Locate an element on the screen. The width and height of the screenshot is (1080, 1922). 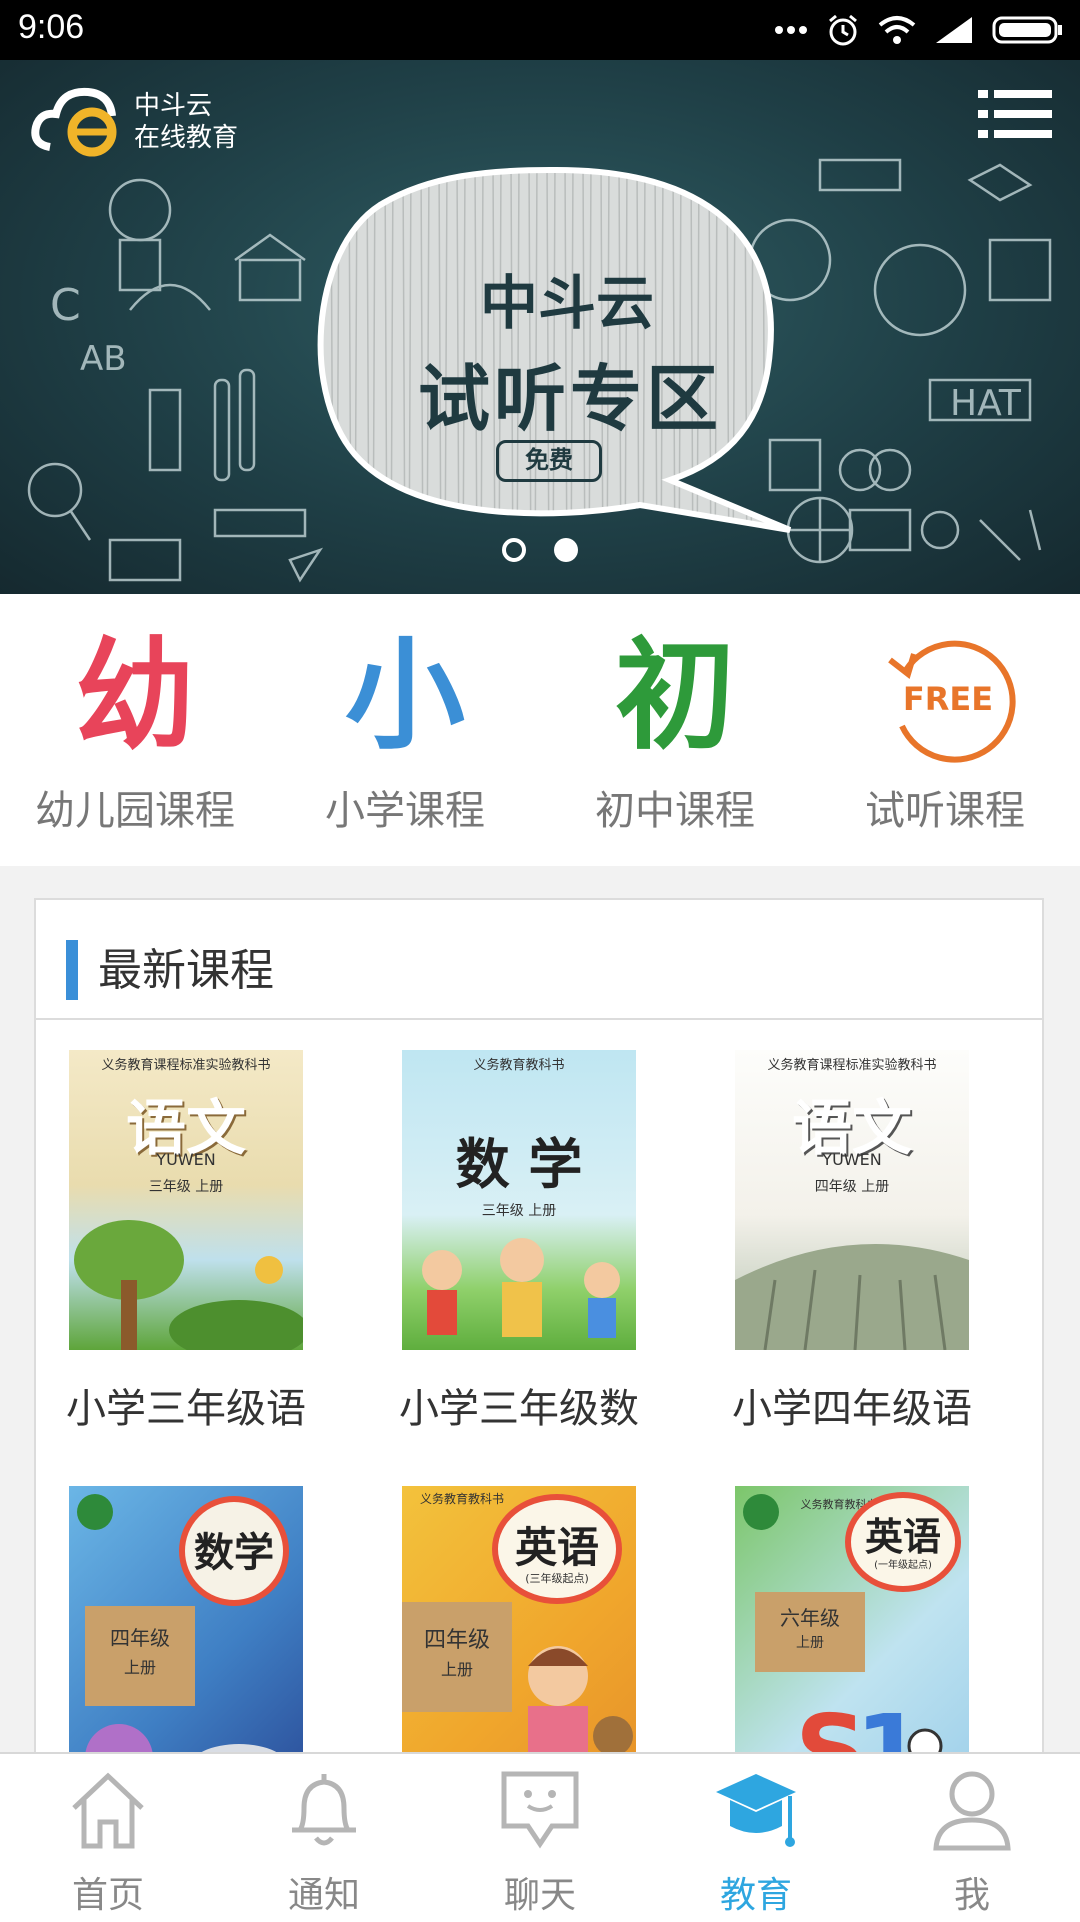
section-accent-bar is located at coordinates (72, 970).